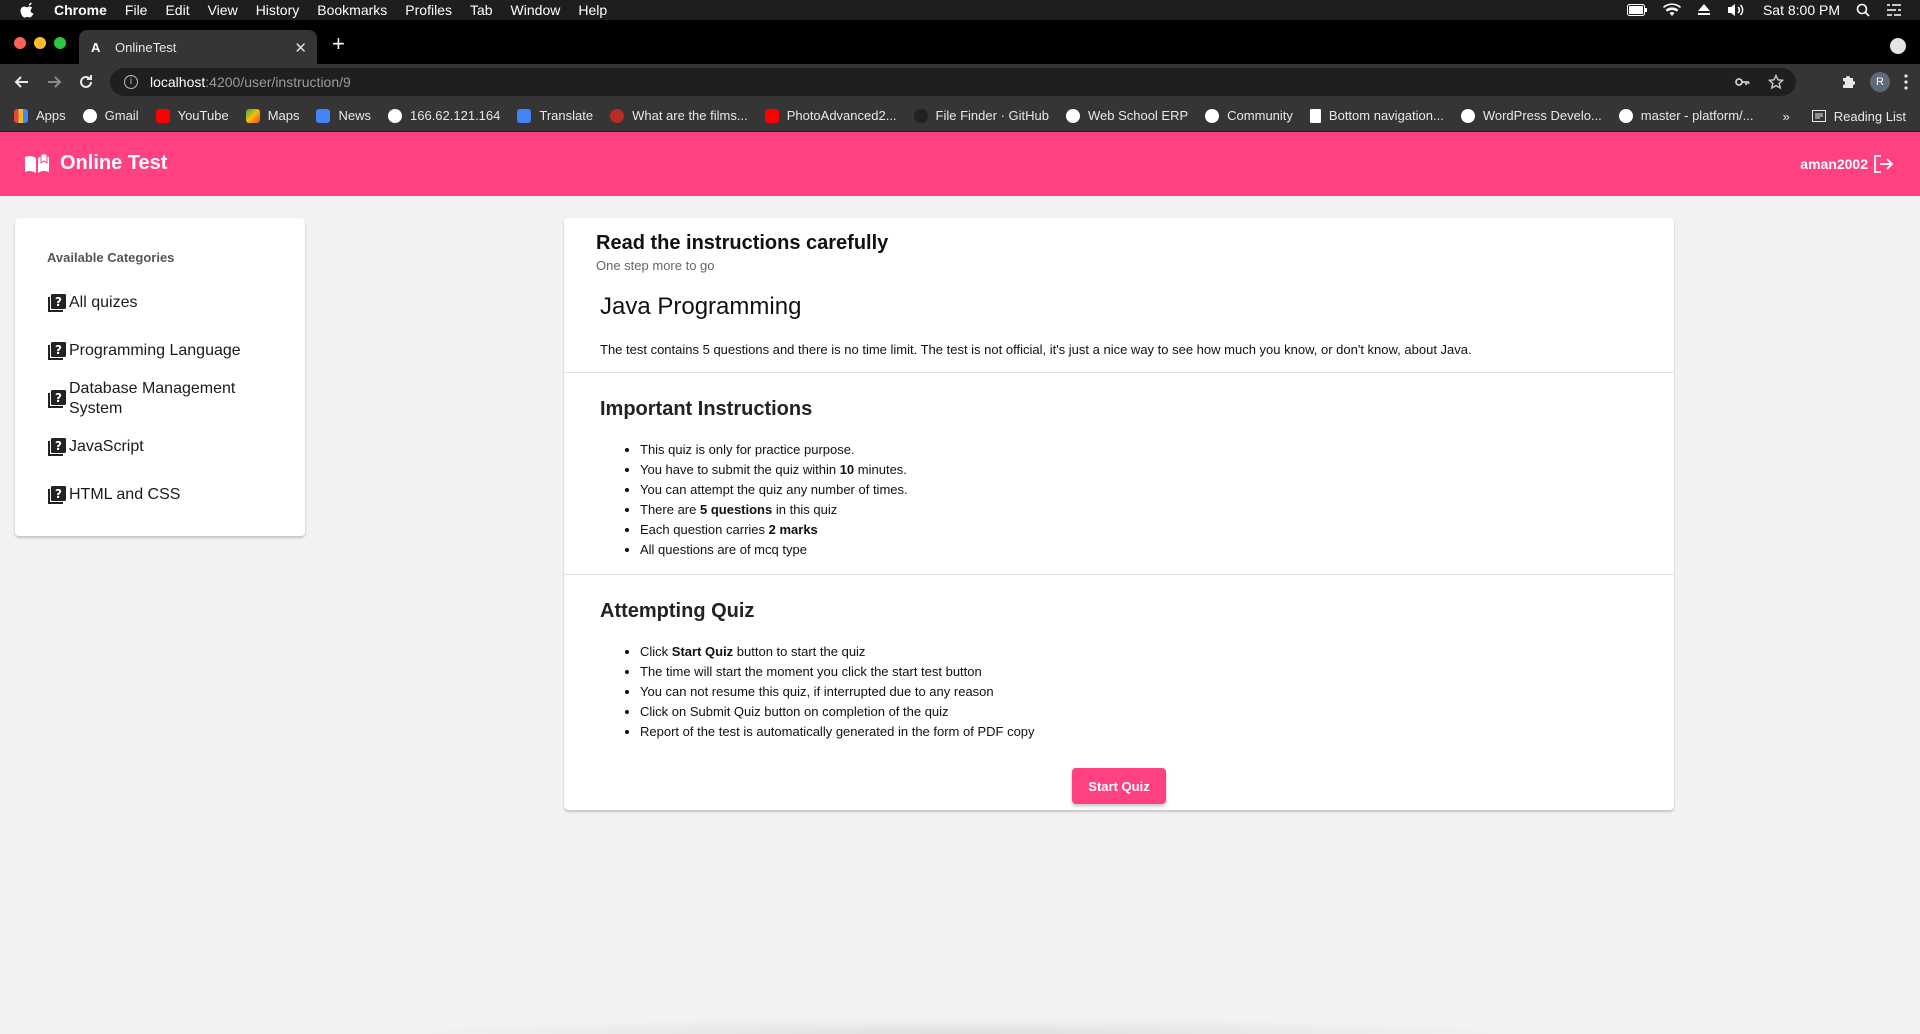 This screenshot has height=1034, width=1920. Describe the element at coordinates (352, 10) in the screenshot. I see `menu-bookmarks: Bookmarks` at that location.